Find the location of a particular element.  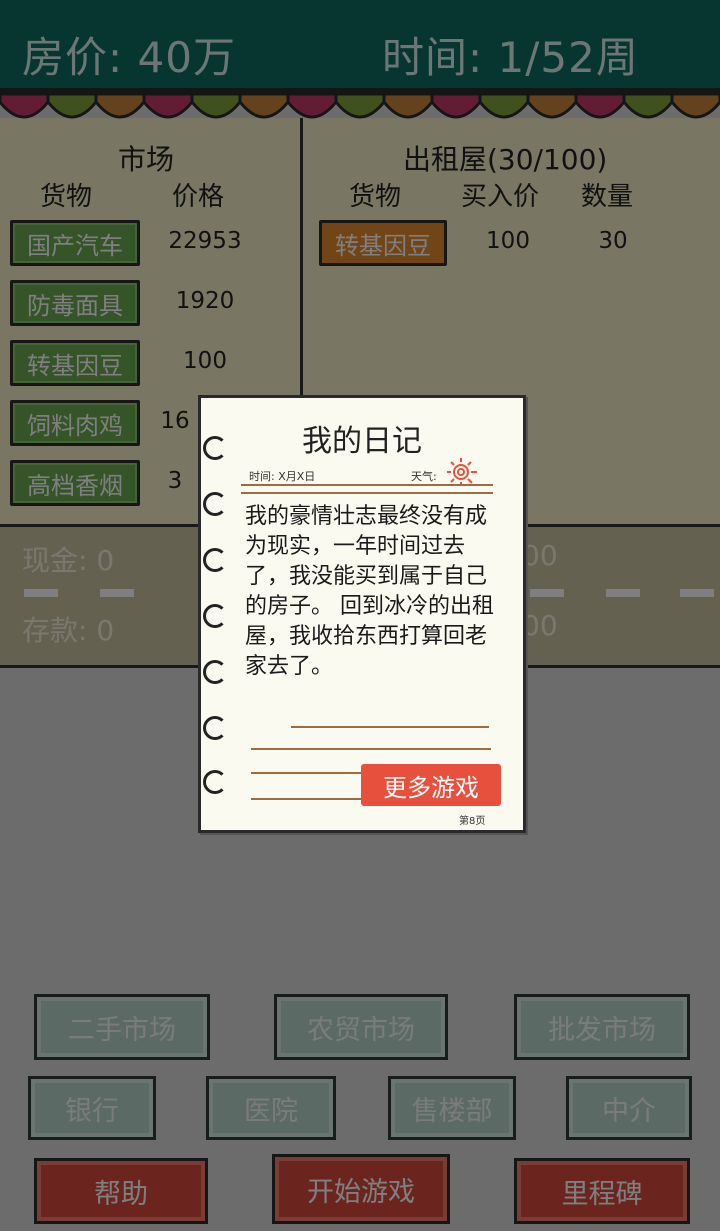

diary-title: 我的日记 is located at coordinates (362, 441).